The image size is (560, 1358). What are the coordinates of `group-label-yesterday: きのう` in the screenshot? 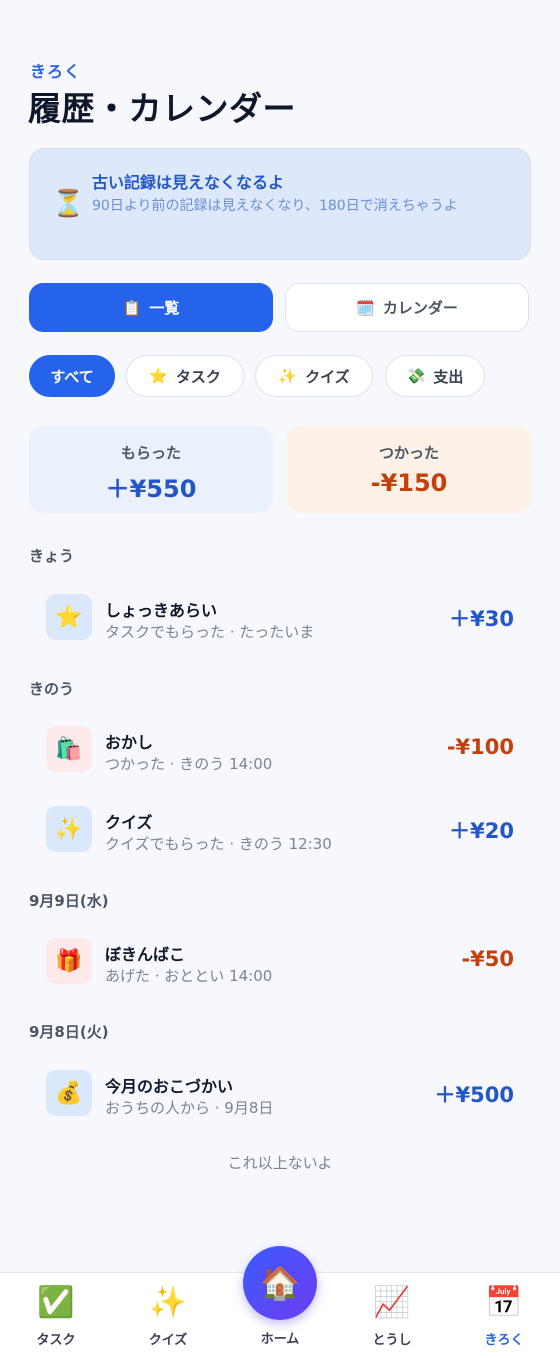 It's located at (52, 689).